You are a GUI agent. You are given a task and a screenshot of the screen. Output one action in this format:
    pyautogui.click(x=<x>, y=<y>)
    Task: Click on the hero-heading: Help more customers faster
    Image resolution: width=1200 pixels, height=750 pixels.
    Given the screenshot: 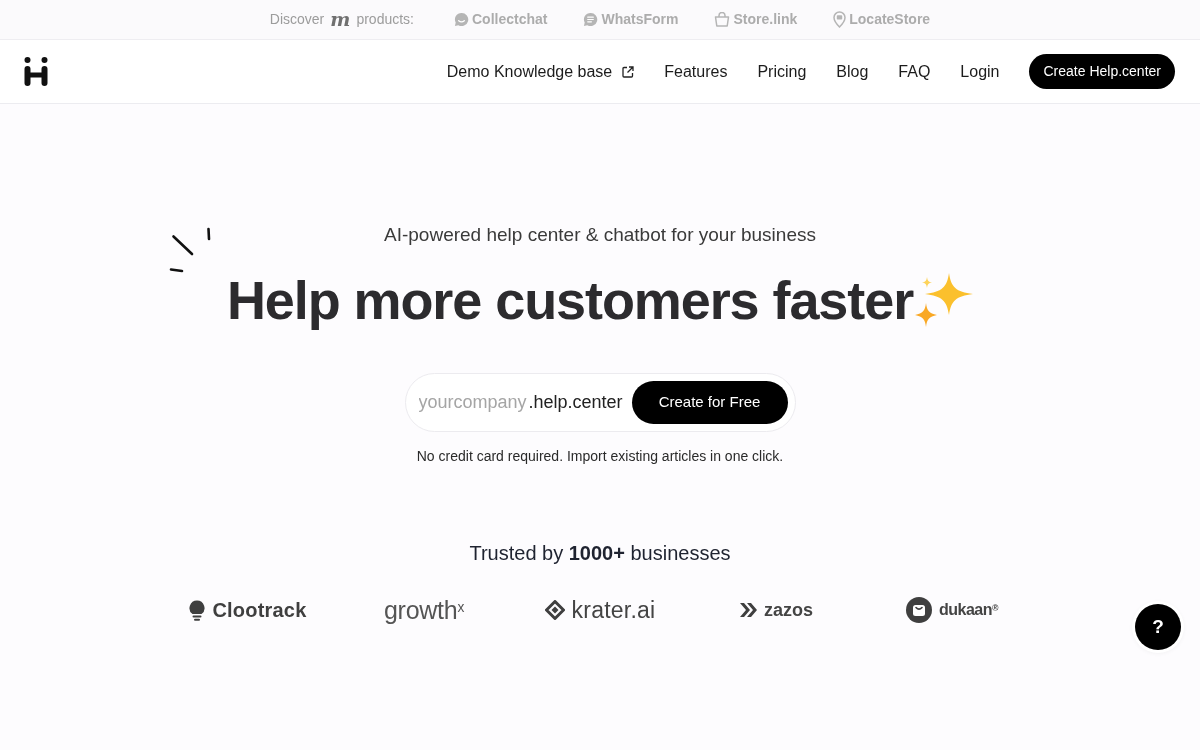 What is the action you would take?
    pyautogui.click(x=570, y=300)
    